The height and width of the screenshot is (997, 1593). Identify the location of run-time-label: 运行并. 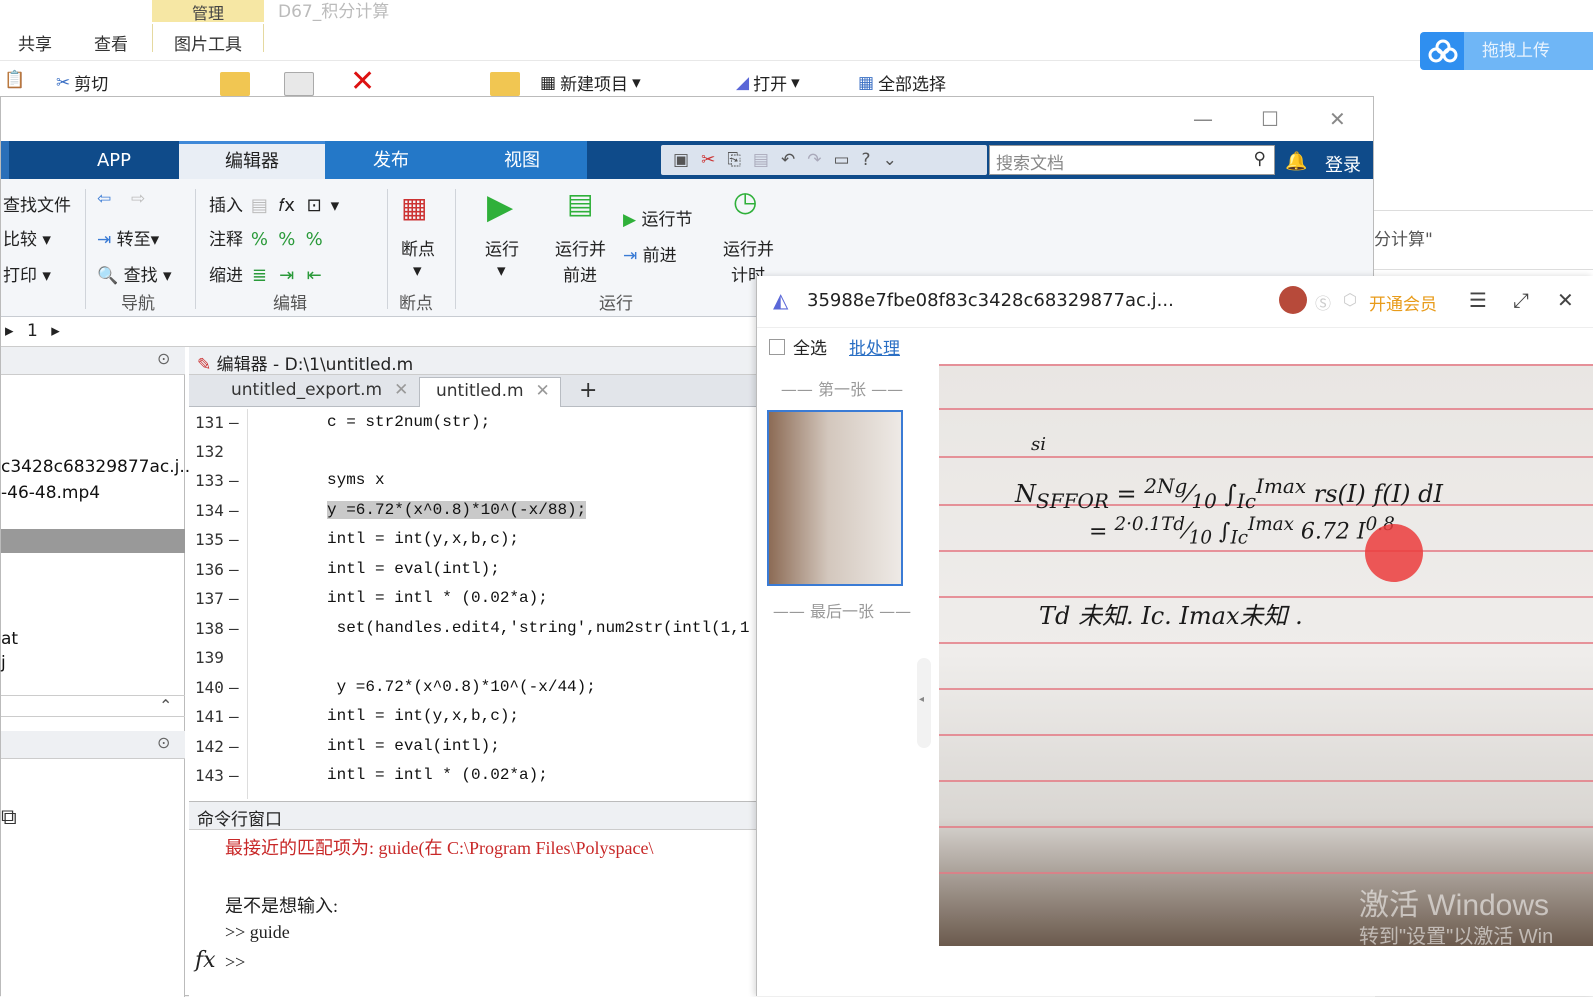
(748, 247).